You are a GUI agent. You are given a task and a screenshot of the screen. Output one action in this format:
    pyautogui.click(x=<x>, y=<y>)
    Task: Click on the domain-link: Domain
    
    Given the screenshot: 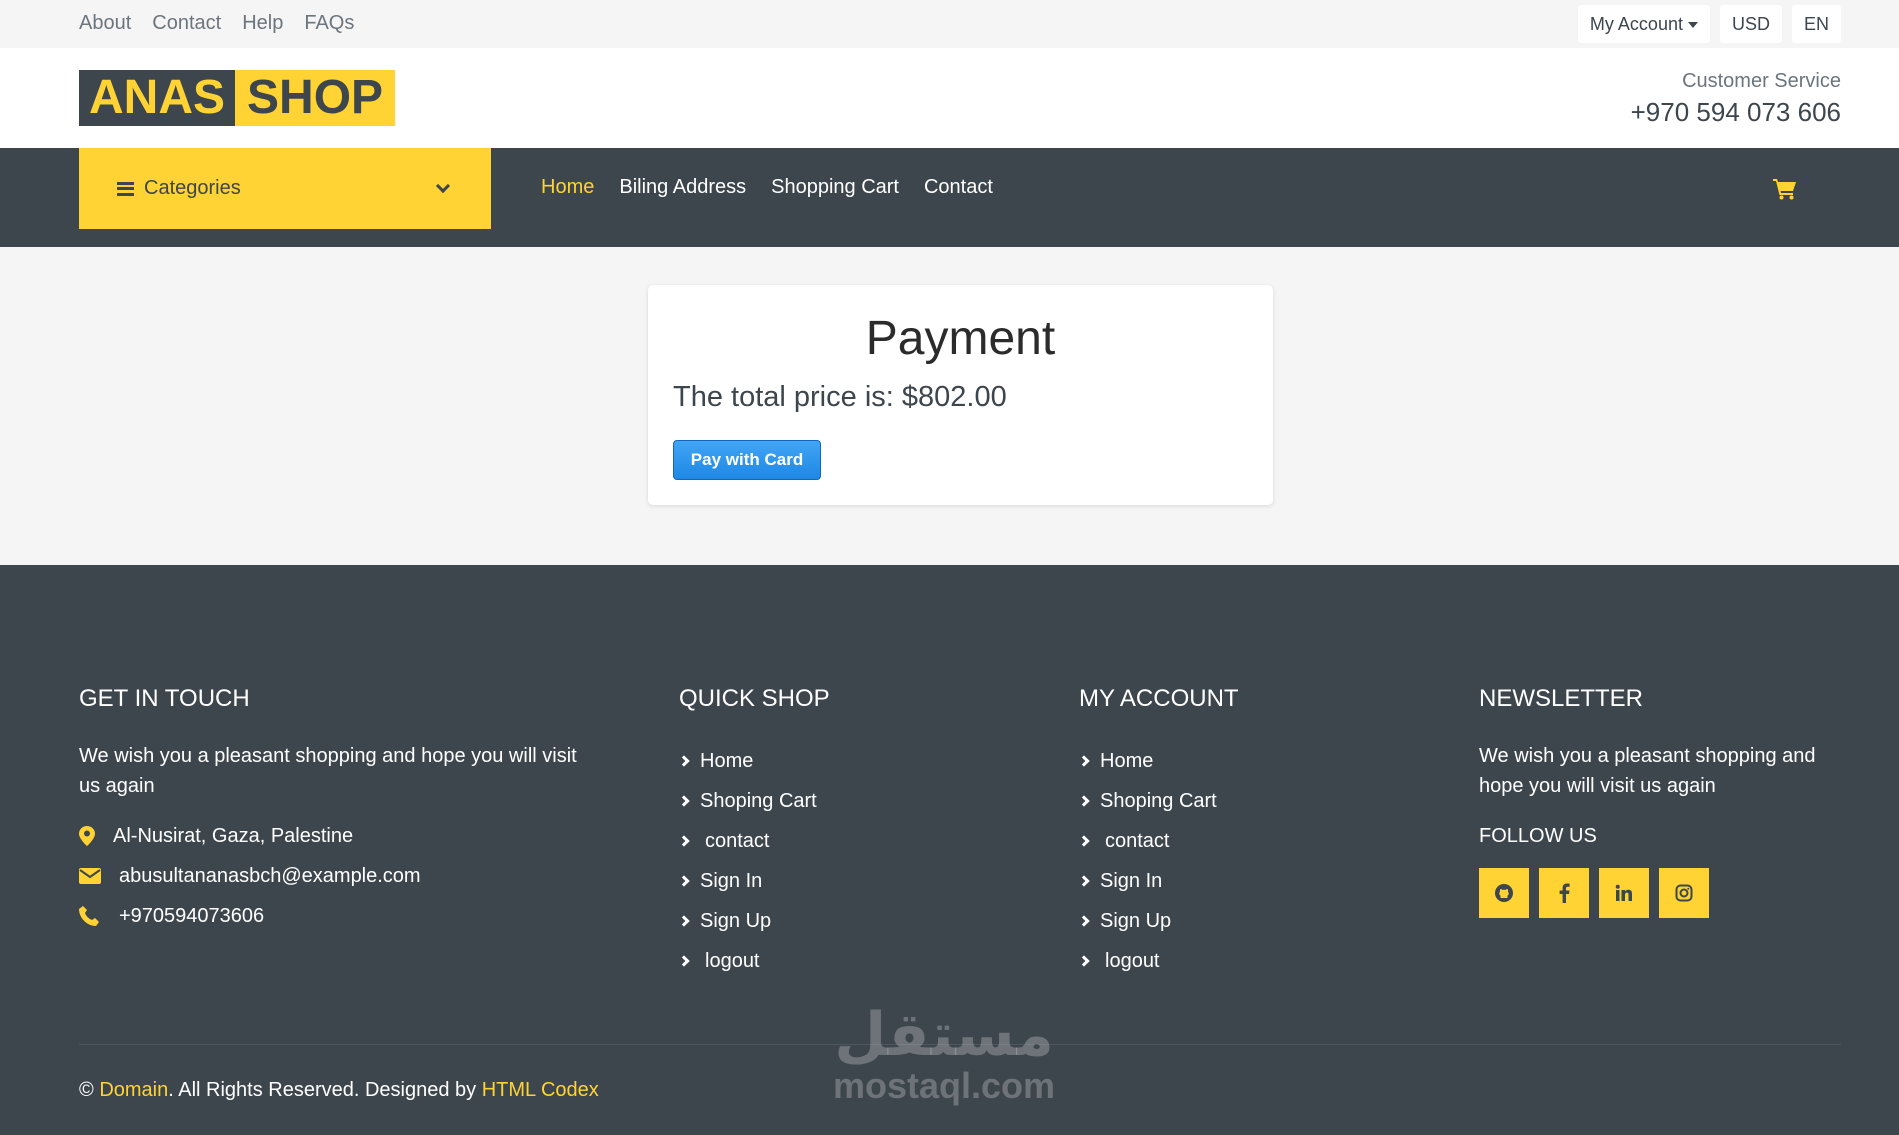 What is the action you would take?
    pyautogui.click(x=133, y=1090)
    